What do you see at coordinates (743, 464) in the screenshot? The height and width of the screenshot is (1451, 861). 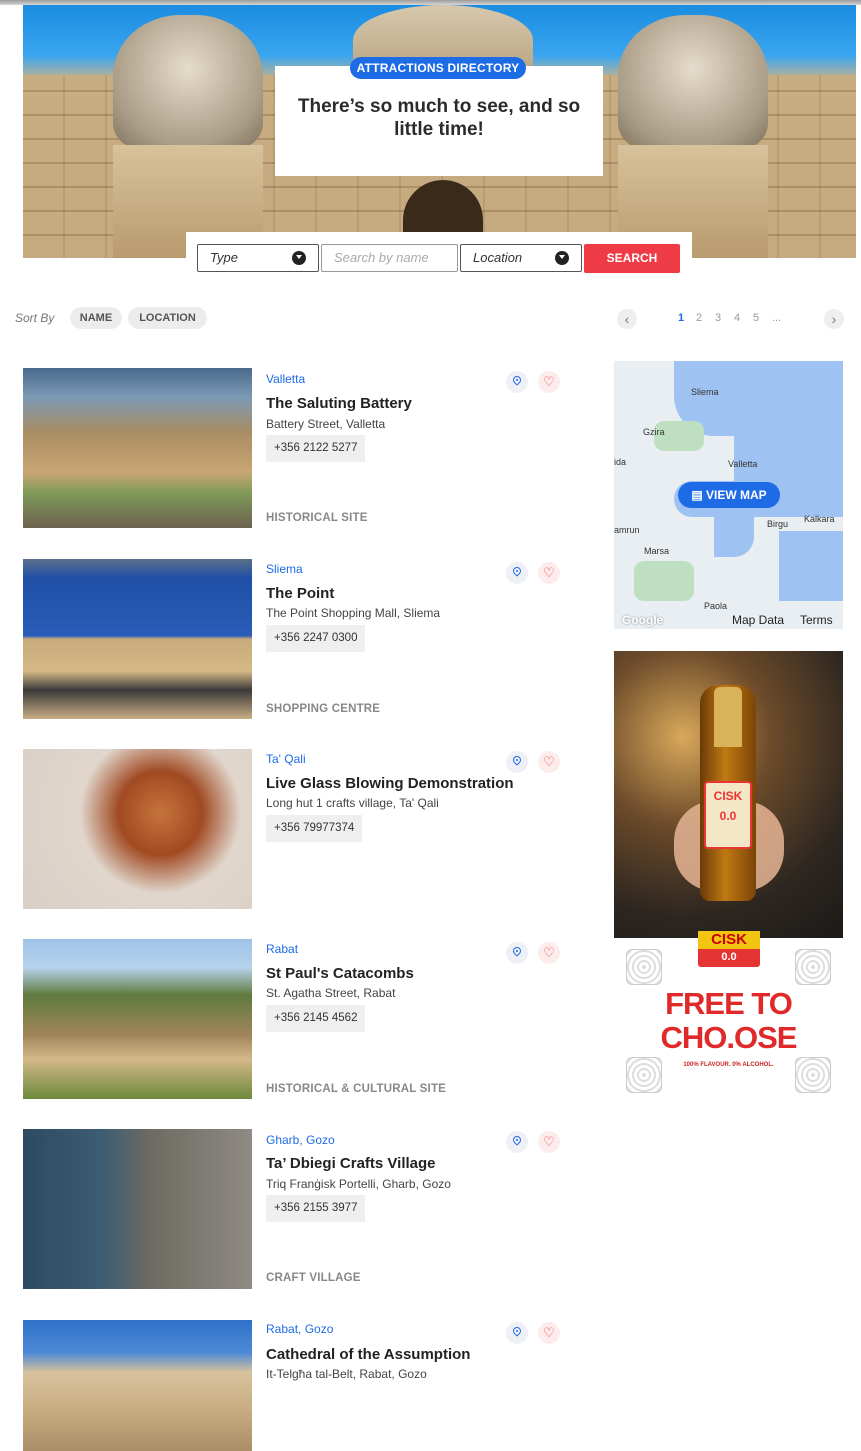 I see `map-label: Valletta` at bounding box center [743, 464].